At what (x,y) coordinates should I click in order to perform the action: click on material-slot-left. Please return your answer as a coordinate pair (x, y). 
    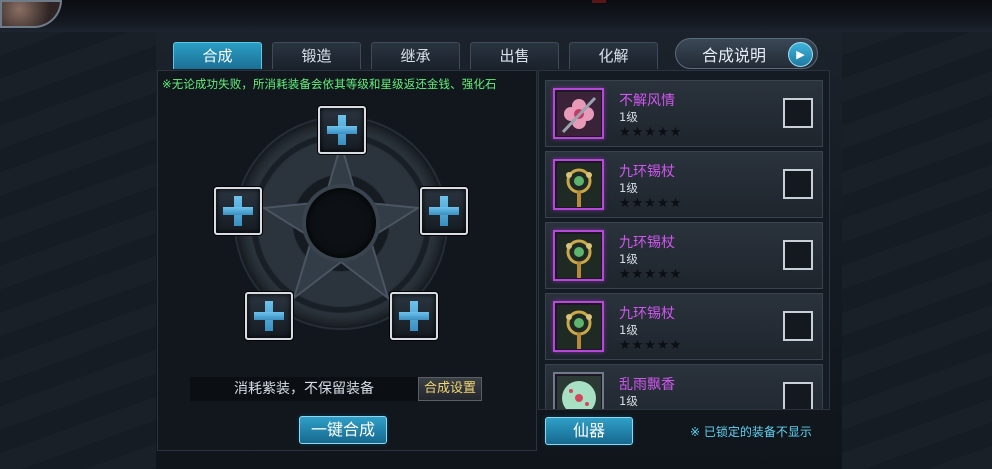
    Looking at the image, I should click on (238, 211).